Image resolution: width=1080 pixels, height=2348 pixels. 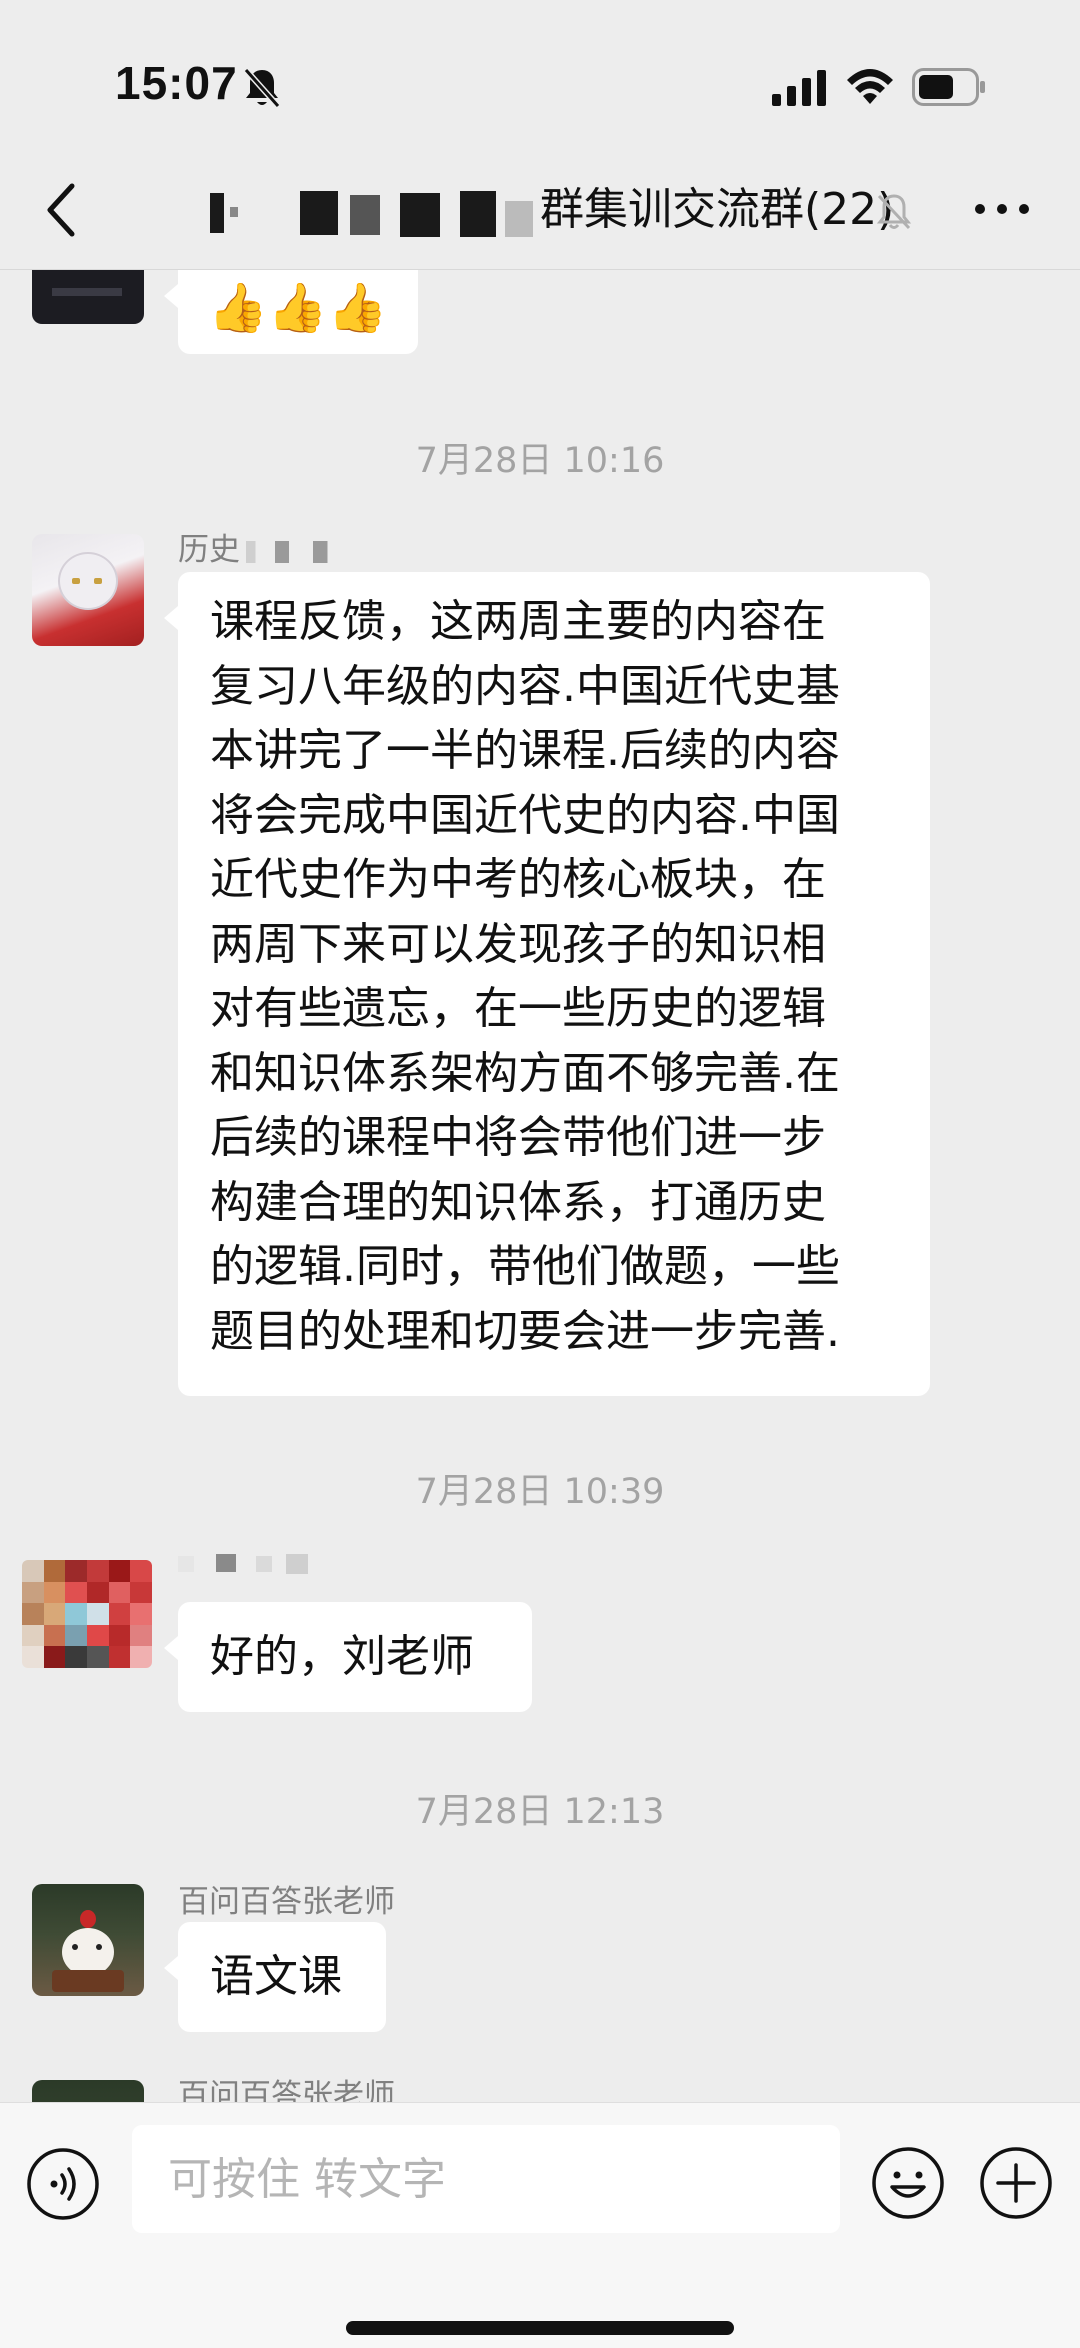 I want to click on back-chevron-icon, so click(x=62, y=210).